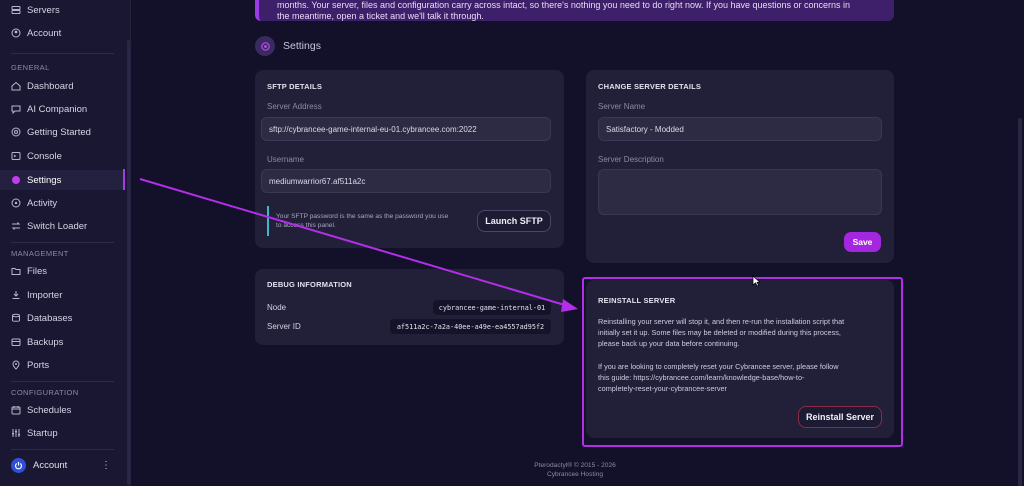 The image size is (1024, 486). I want to click on server-address-label: Server Address, so click(294, 106).